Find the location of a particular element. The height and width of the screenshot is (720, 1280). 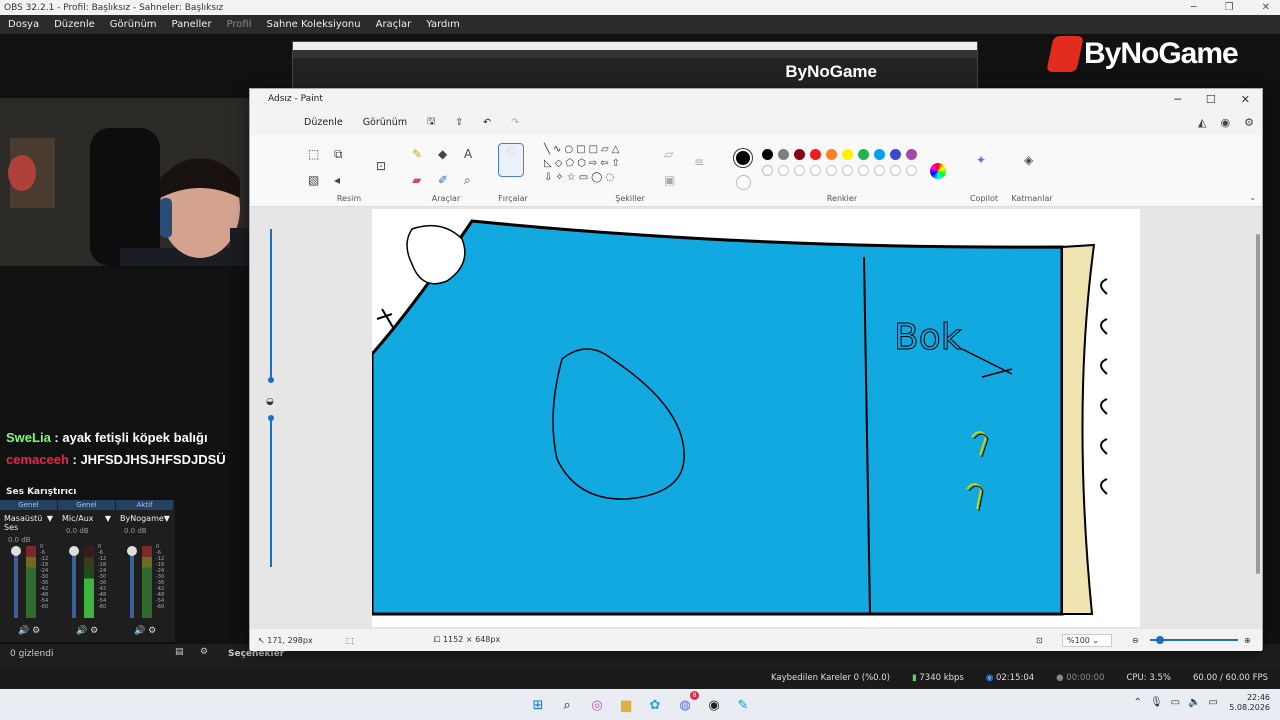

brush-size-slider: ◒ is located at coordinates (271, 419).